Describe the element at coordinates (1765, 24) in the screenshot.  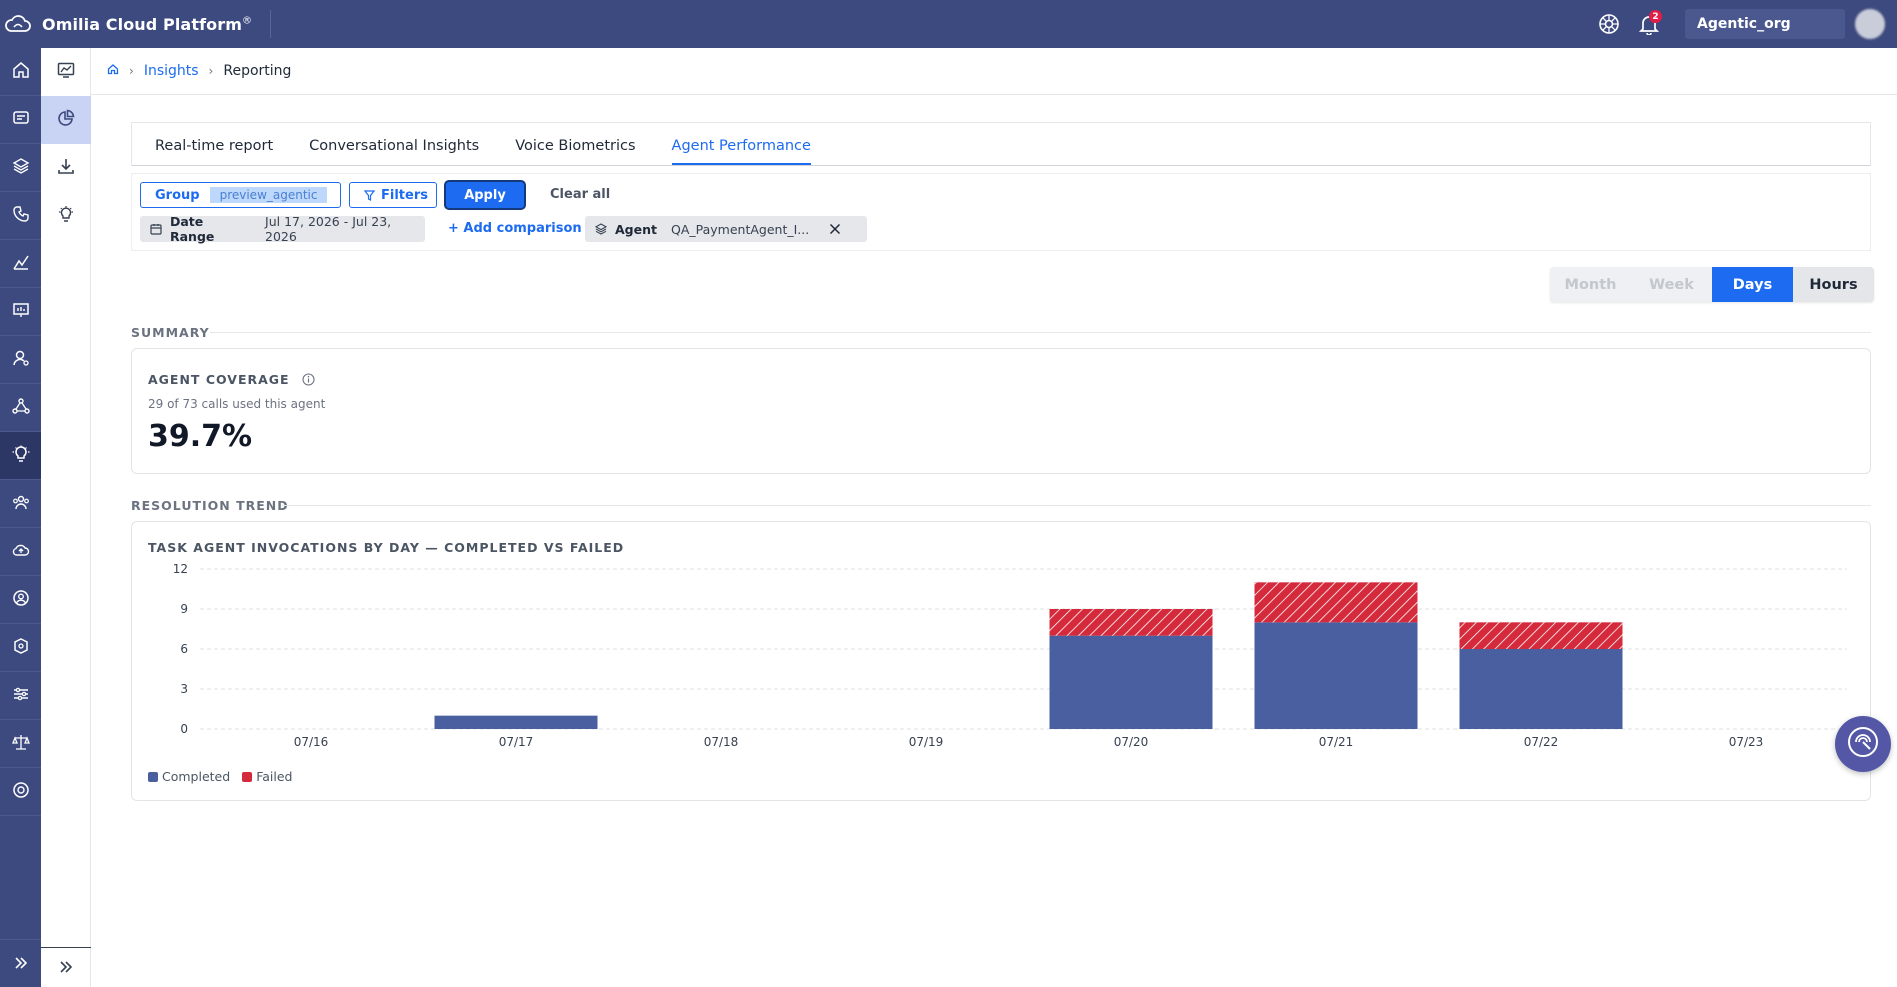
I see `org-selector: Agentic_org` at that location.